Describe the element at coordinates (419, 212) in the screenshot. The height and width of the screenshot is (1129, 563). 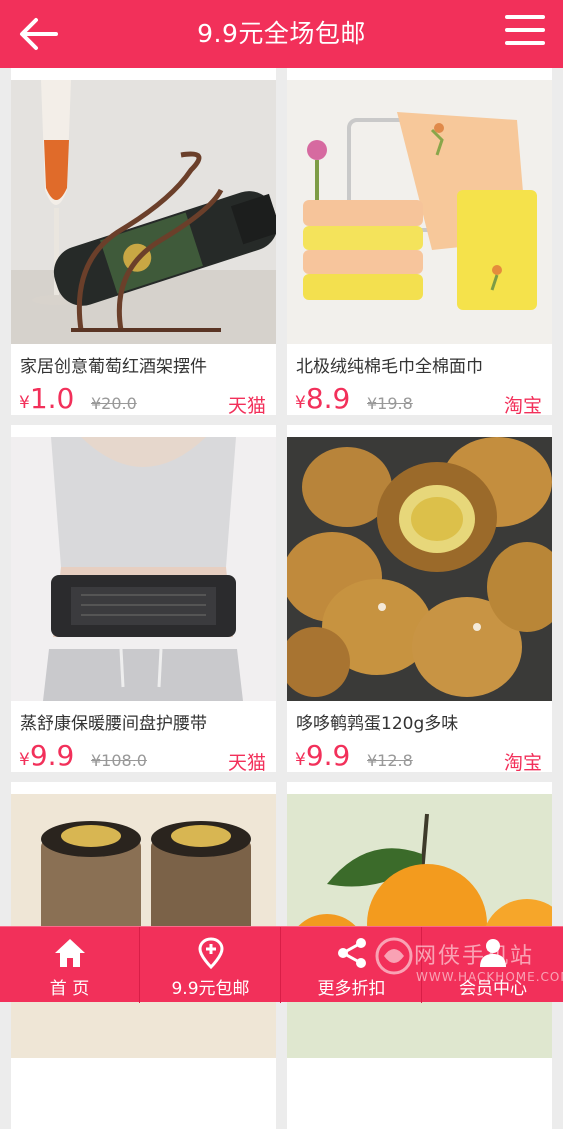
I see `product-image-towels` at that location.